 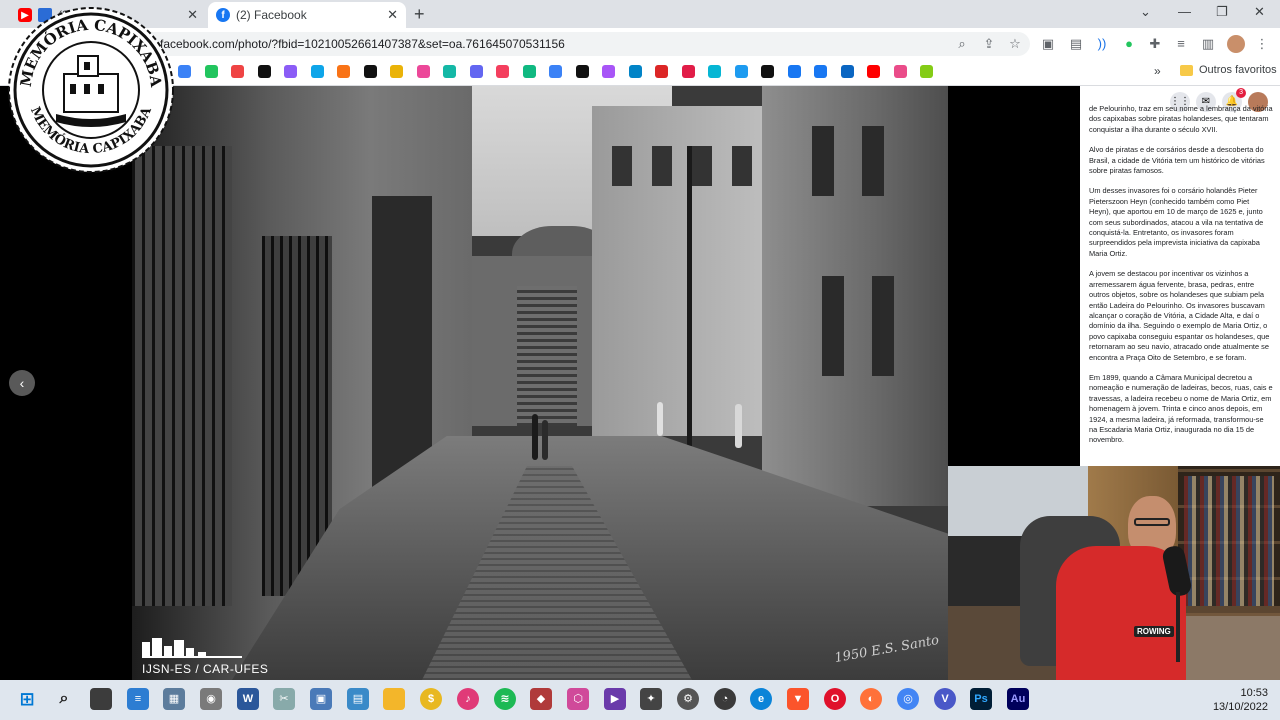 What do you see at coordinates (1254, 693) in the screenshot?
I see `clock-time: 10:53` at bounding box center [1254, 693].